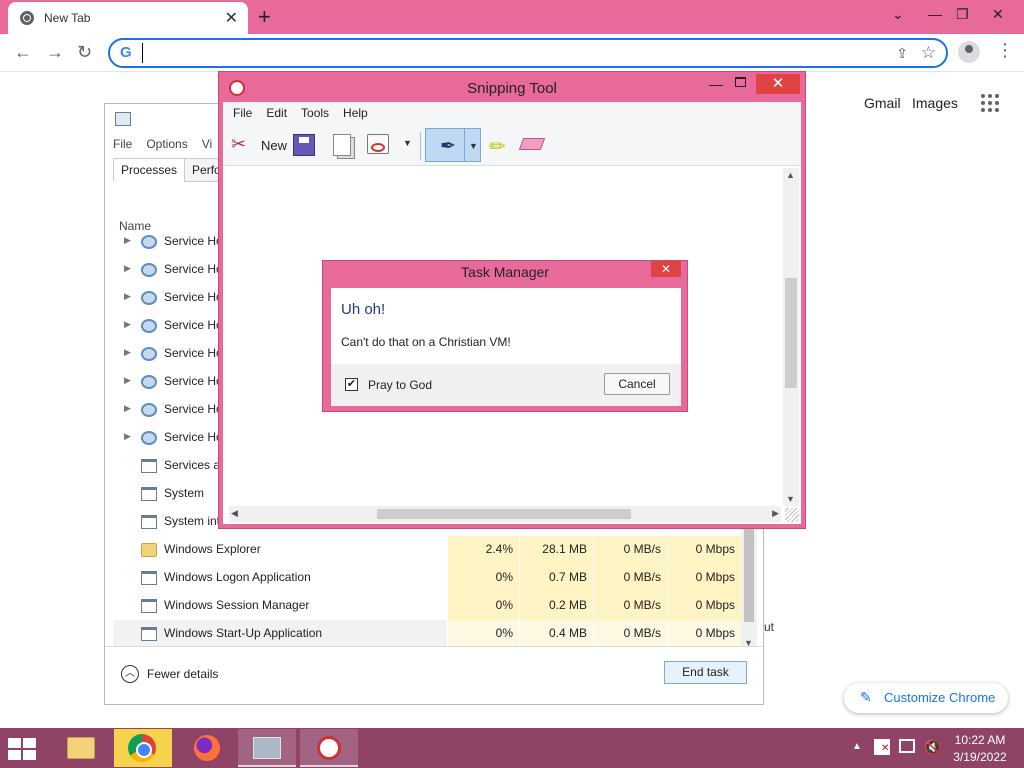  I want to click on process-name: Services ar, so click(194, 465).